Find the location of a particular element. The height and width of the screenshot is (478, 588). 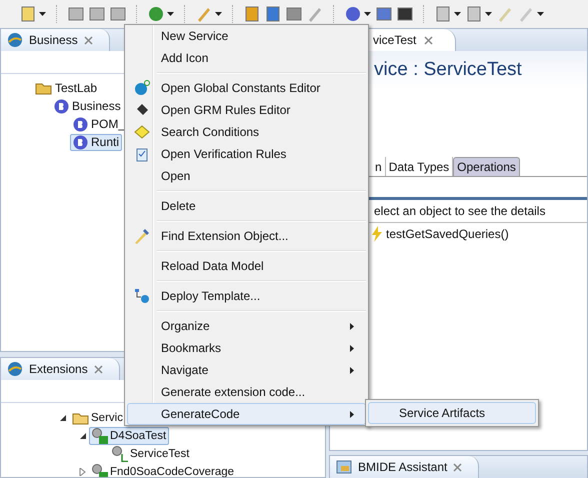

menu-item: Service Artifacts is located at coordinates (452, 413).